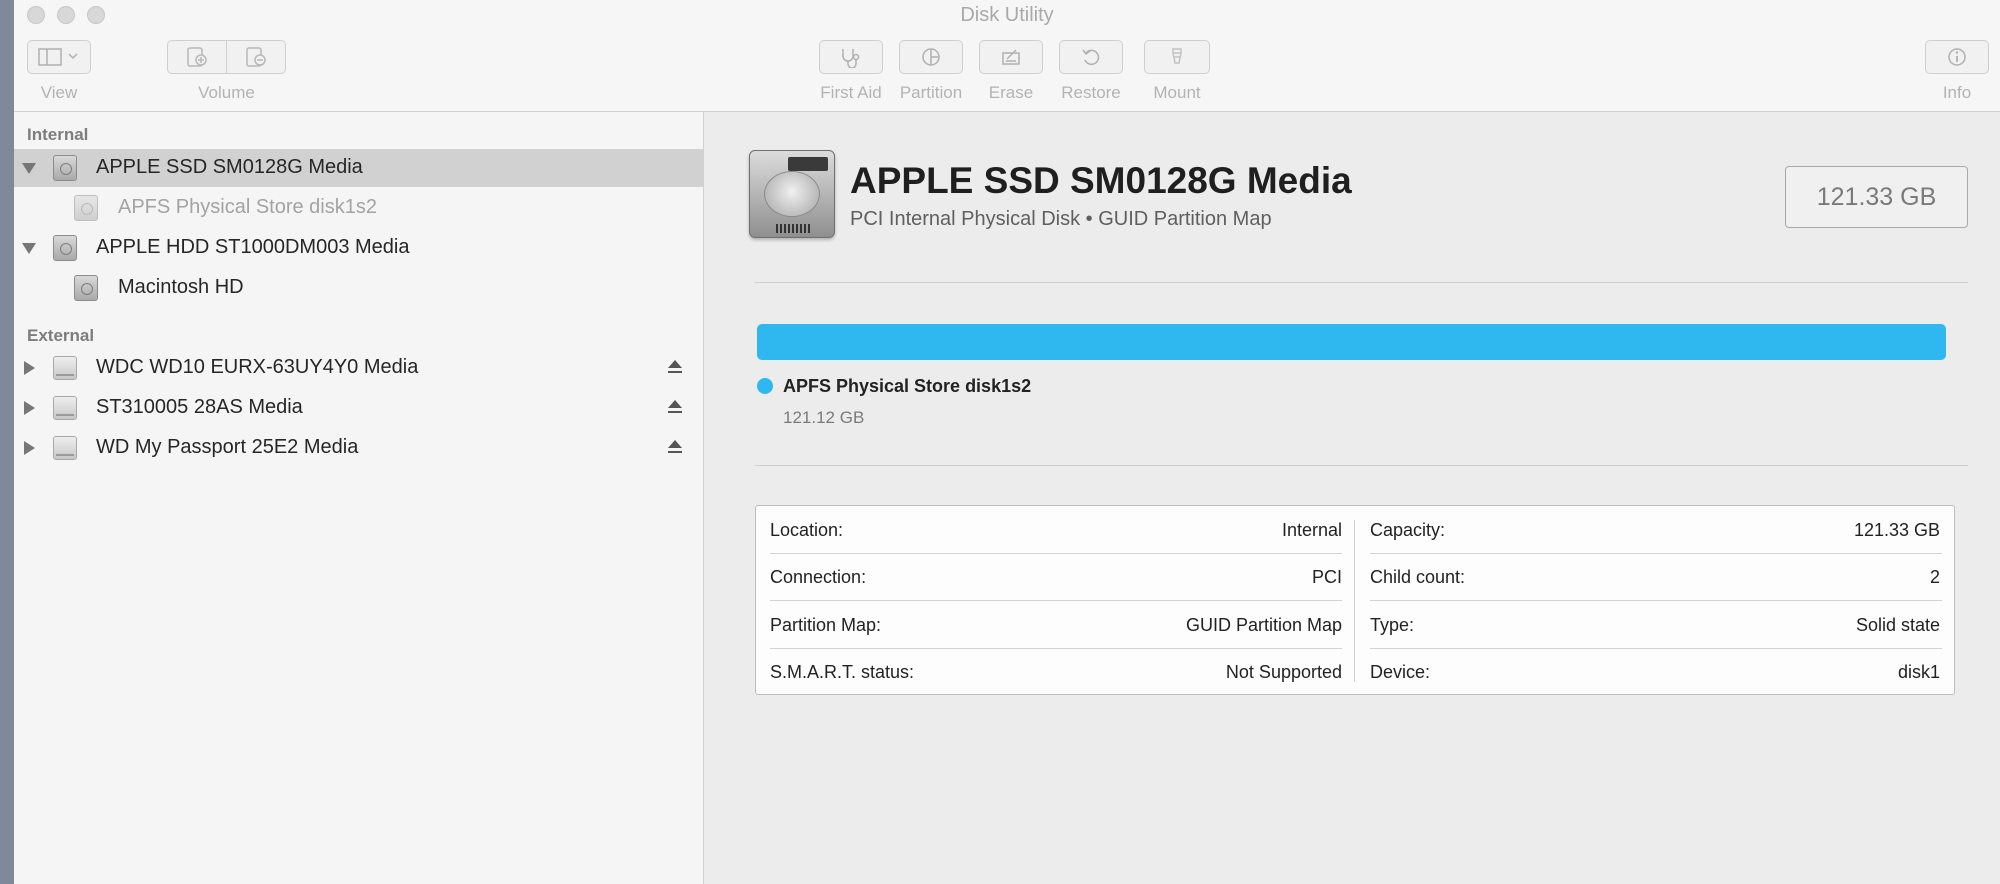  I want to click on sidebar-item-macintosh-hd: Macintosh HD, so click(359, 288).